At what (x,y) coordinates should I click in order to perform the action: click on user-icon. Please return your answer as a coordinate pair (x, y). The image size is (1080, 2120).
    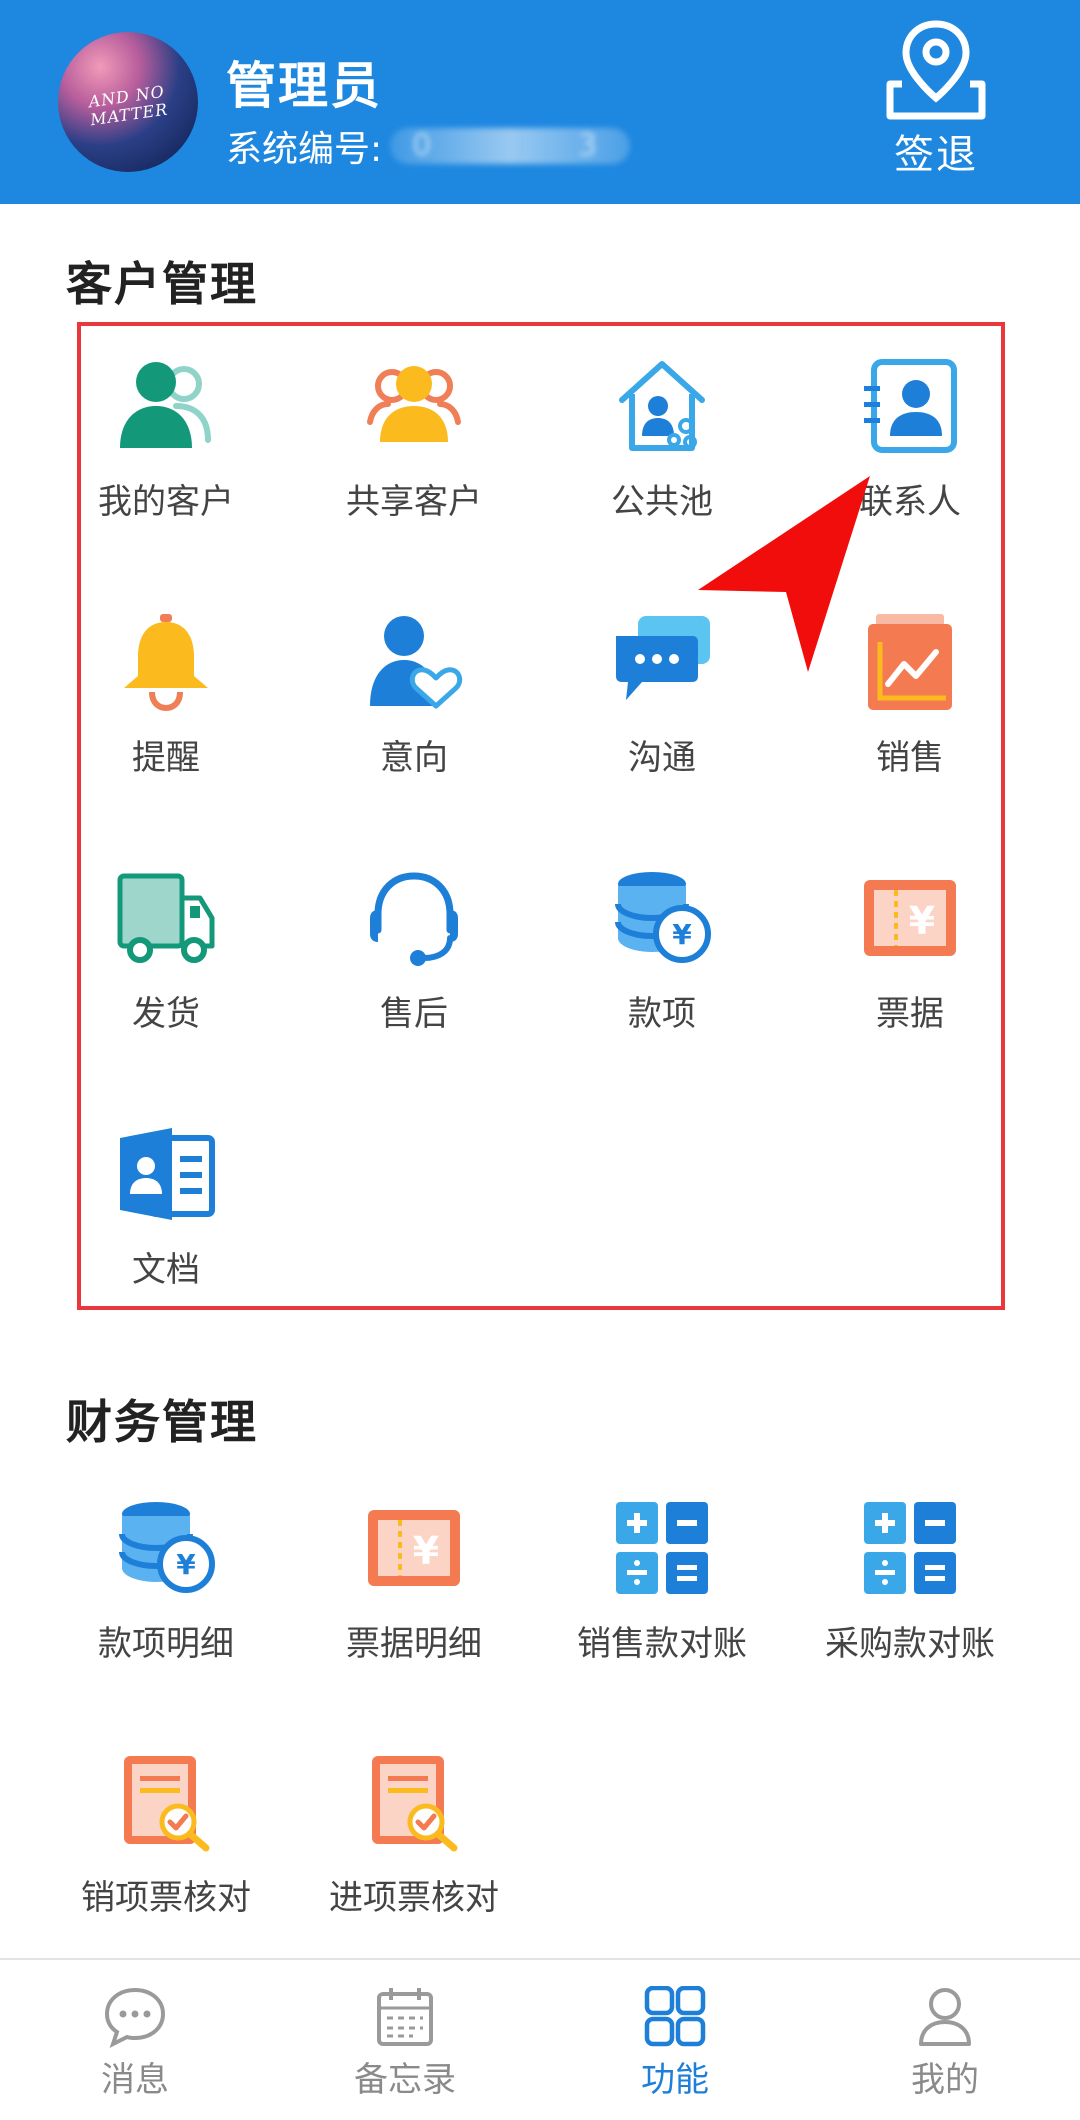
    Looking at the image, I should click on (945, 2017).